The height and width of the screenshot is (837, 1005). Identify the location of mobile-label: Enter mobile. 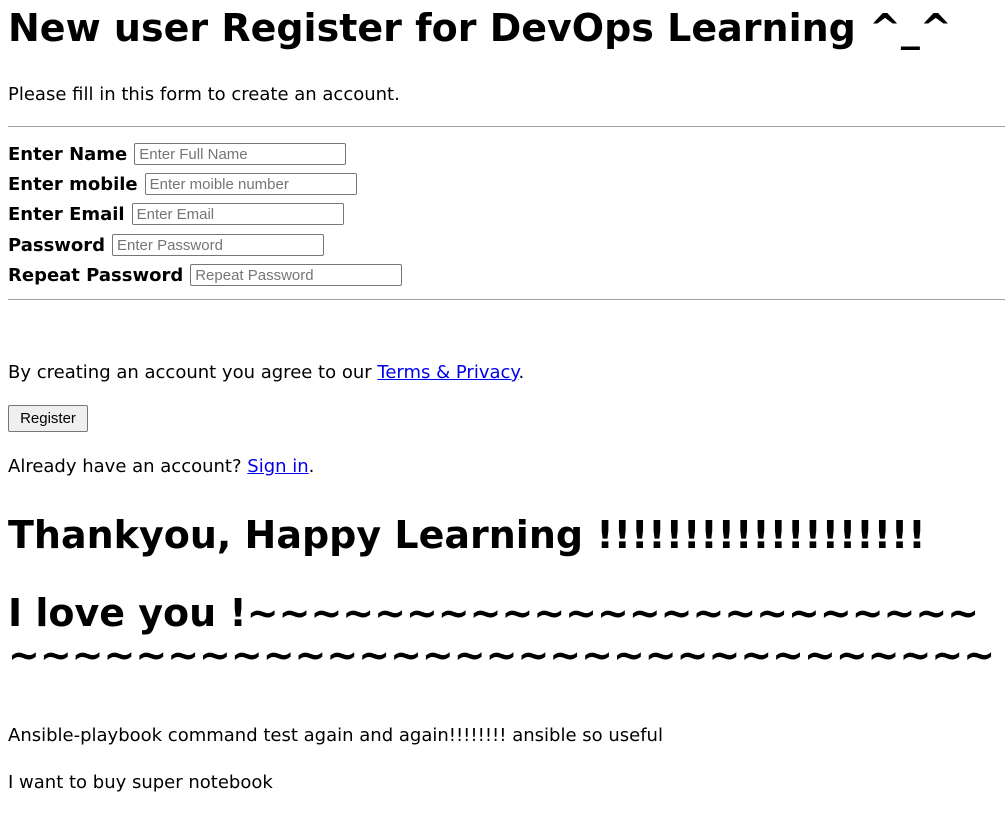
(73, 184).